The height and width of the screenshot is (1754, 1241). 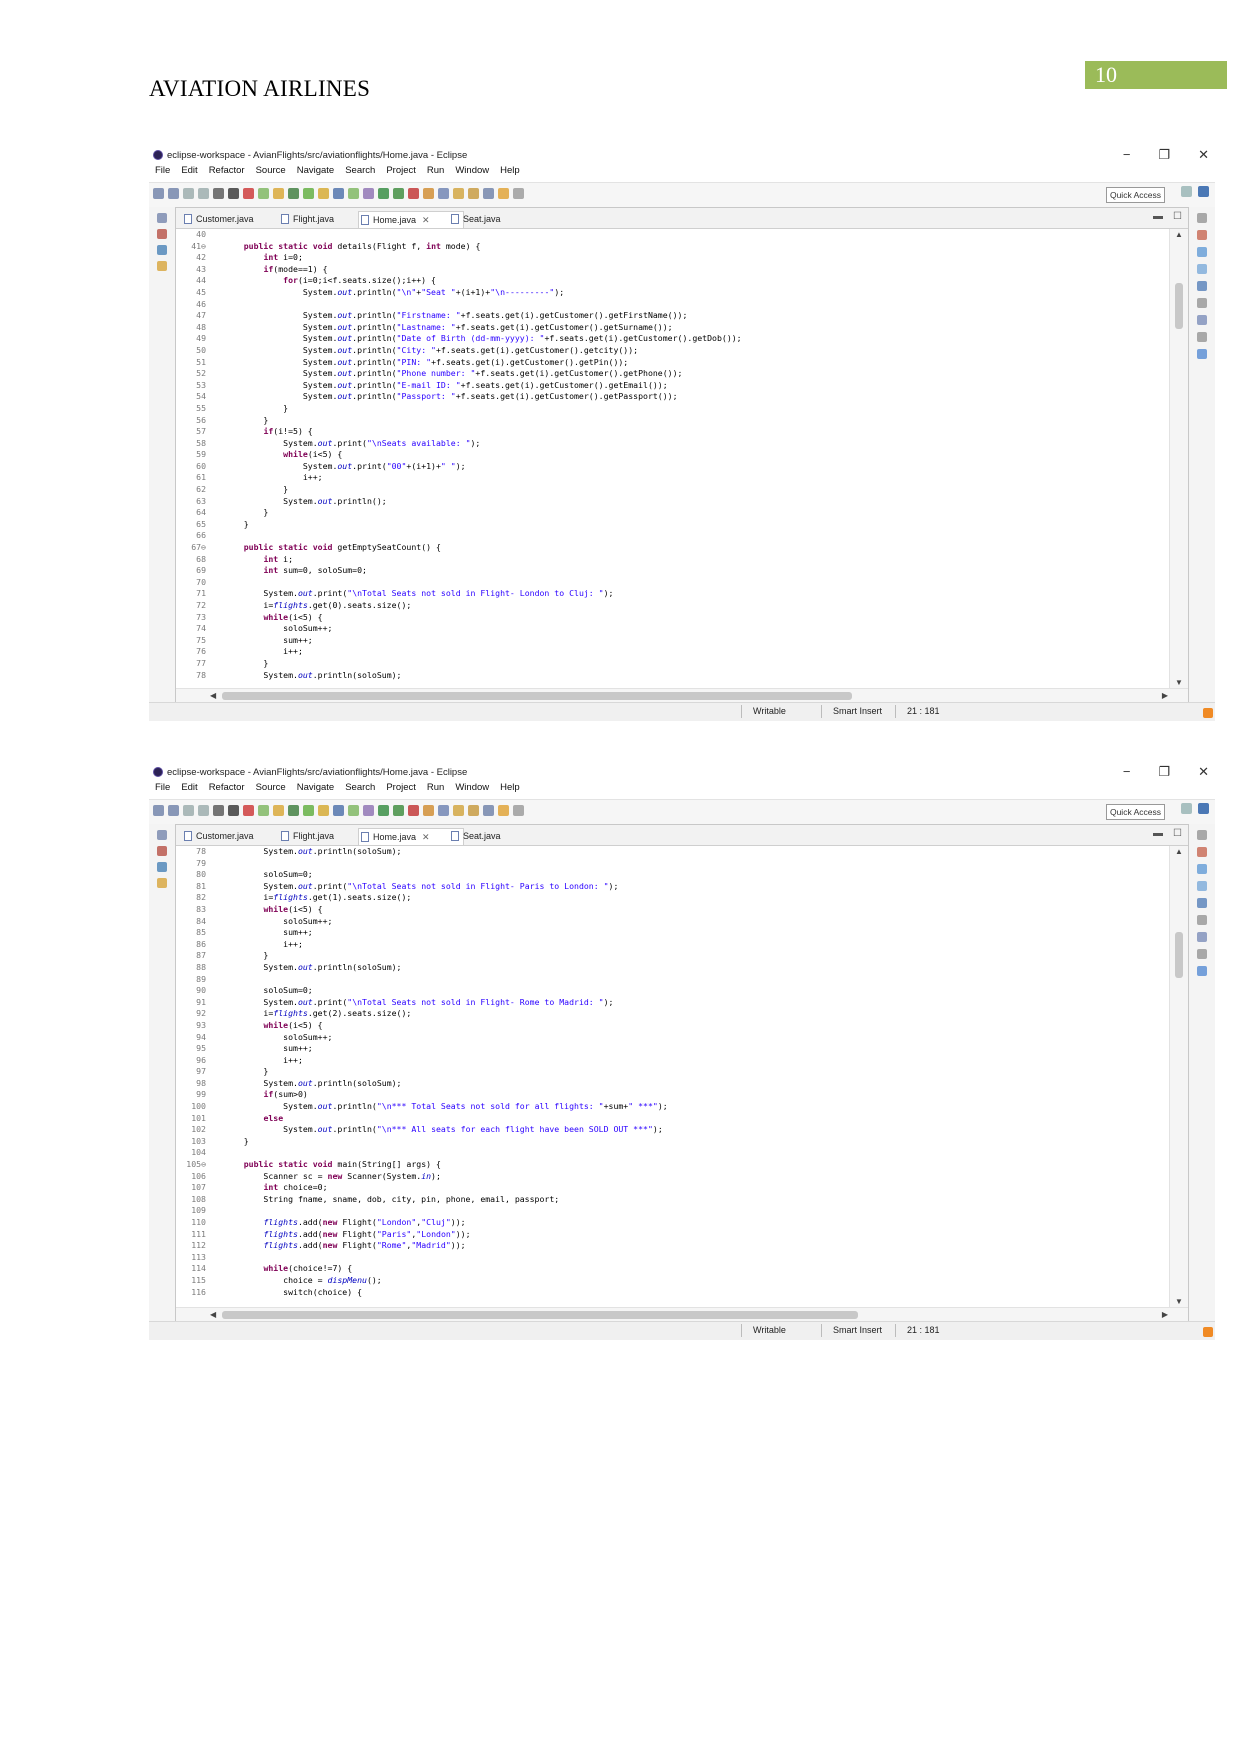 What do you see at coordinates (213, 1314) in the screenshot?
I see `scroll-left-icon: ◀` at bounding box center [213, 1314].